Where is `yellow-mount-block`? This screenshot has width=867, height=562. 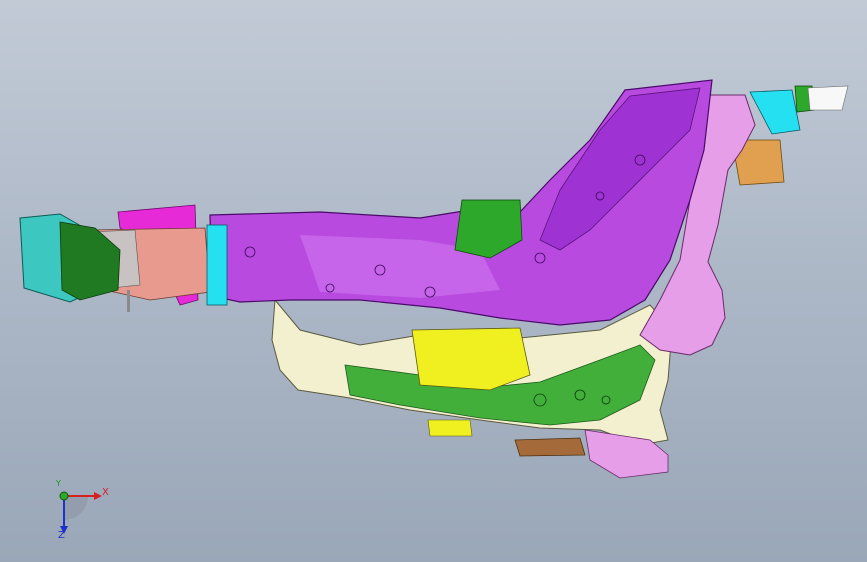
yellow-mount-block is located at coordinates (471, 359).